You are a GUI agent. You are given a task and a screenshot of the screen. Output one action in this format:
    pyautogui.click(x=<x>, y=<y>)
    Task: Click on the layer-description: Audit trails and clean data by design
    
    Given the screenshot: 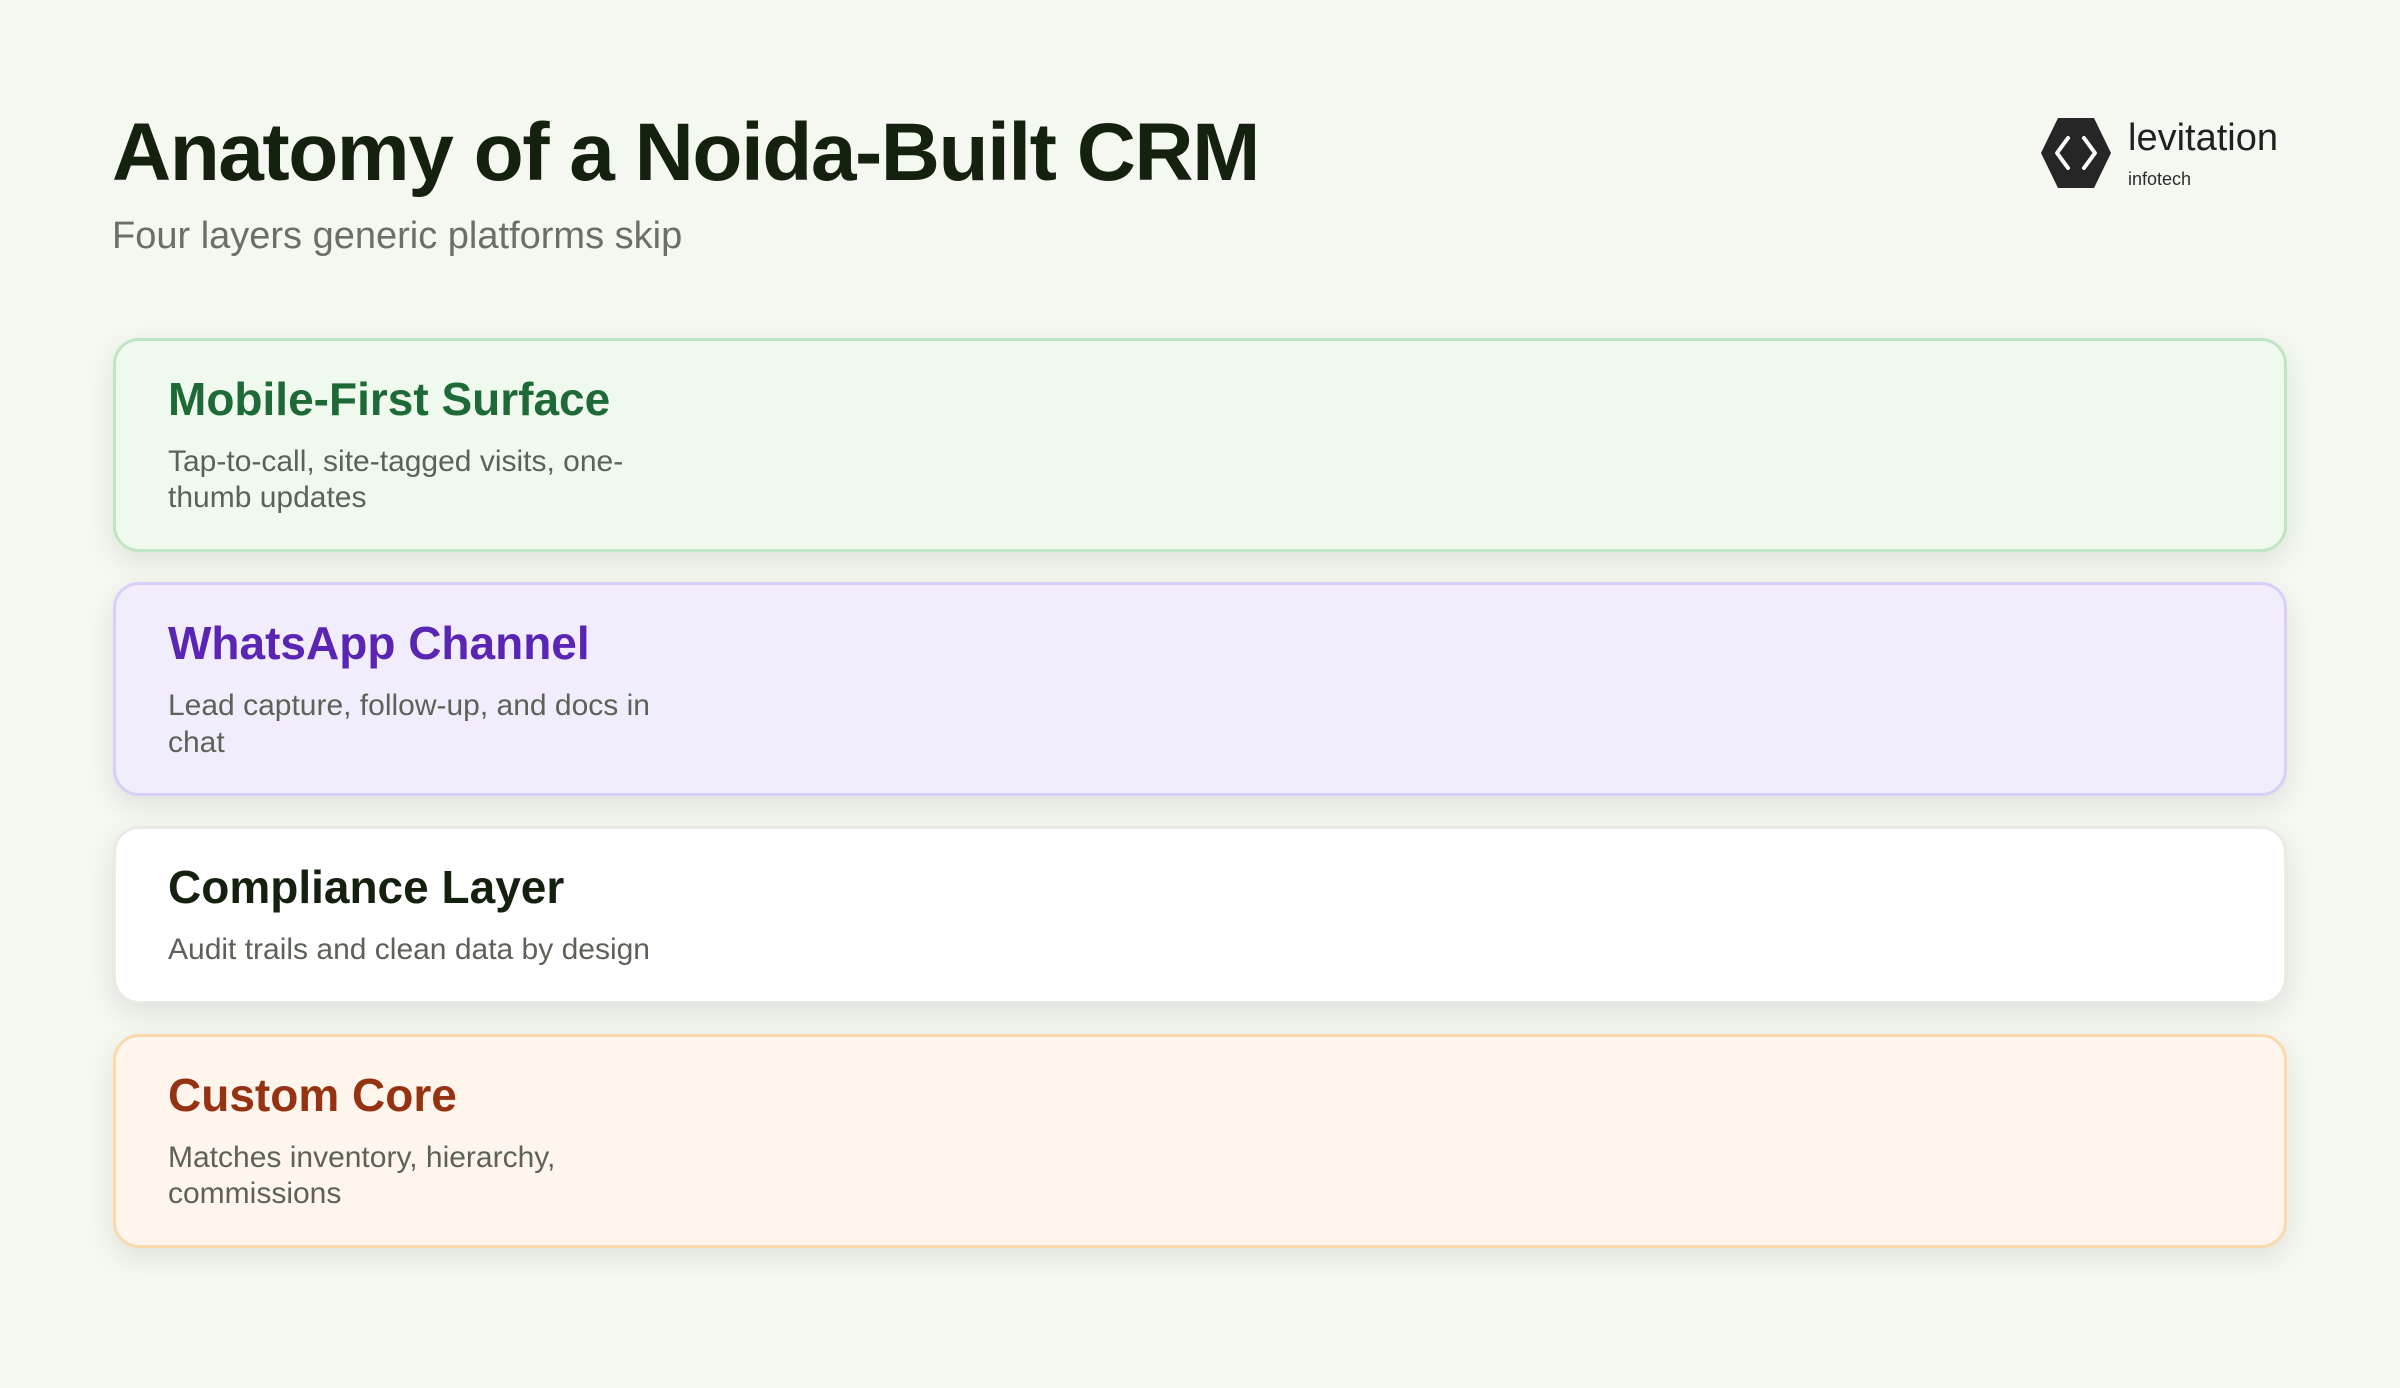 What is the action you would take?
    pyautogui.click(x=409, y=950)
    